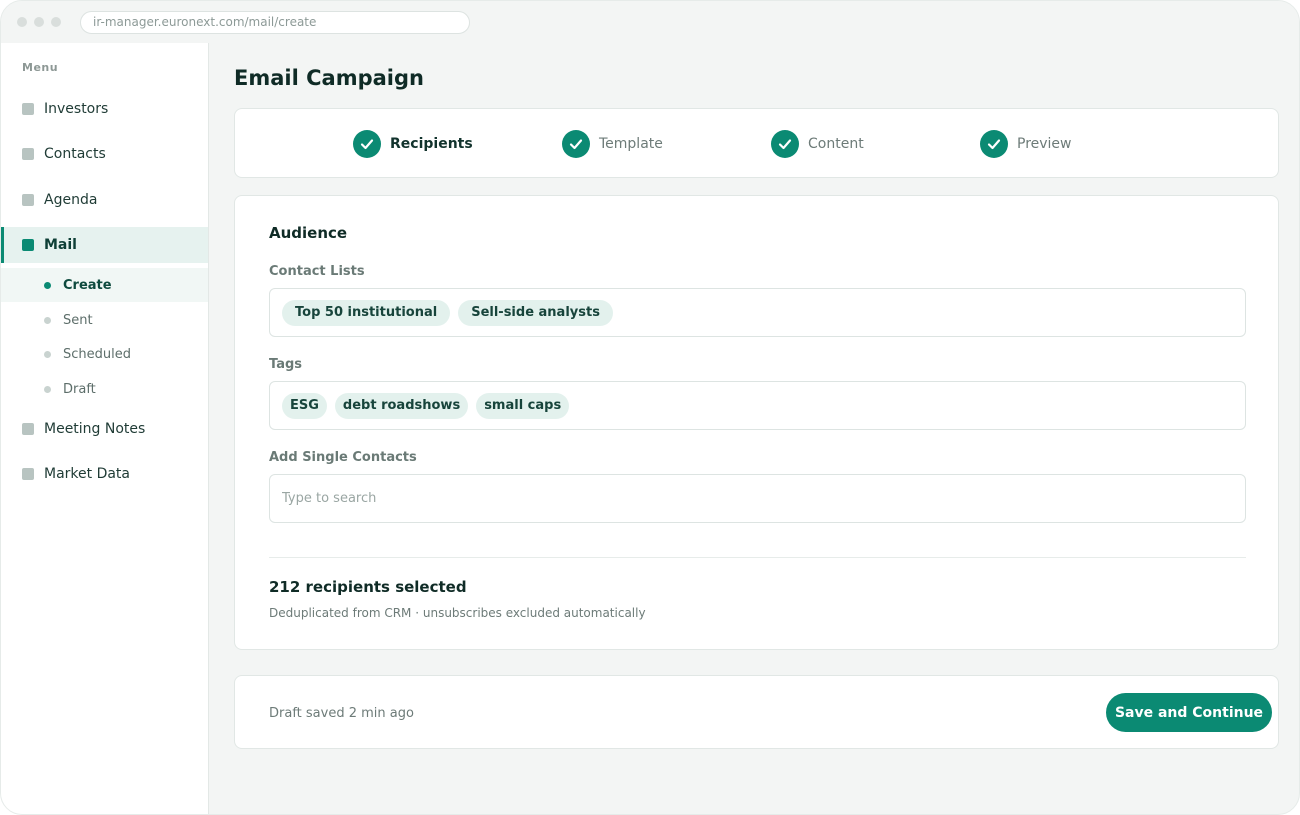  Describe the element at coordinates (47, 285) in the screenshot. I see `active-bullet-icon` at that location.